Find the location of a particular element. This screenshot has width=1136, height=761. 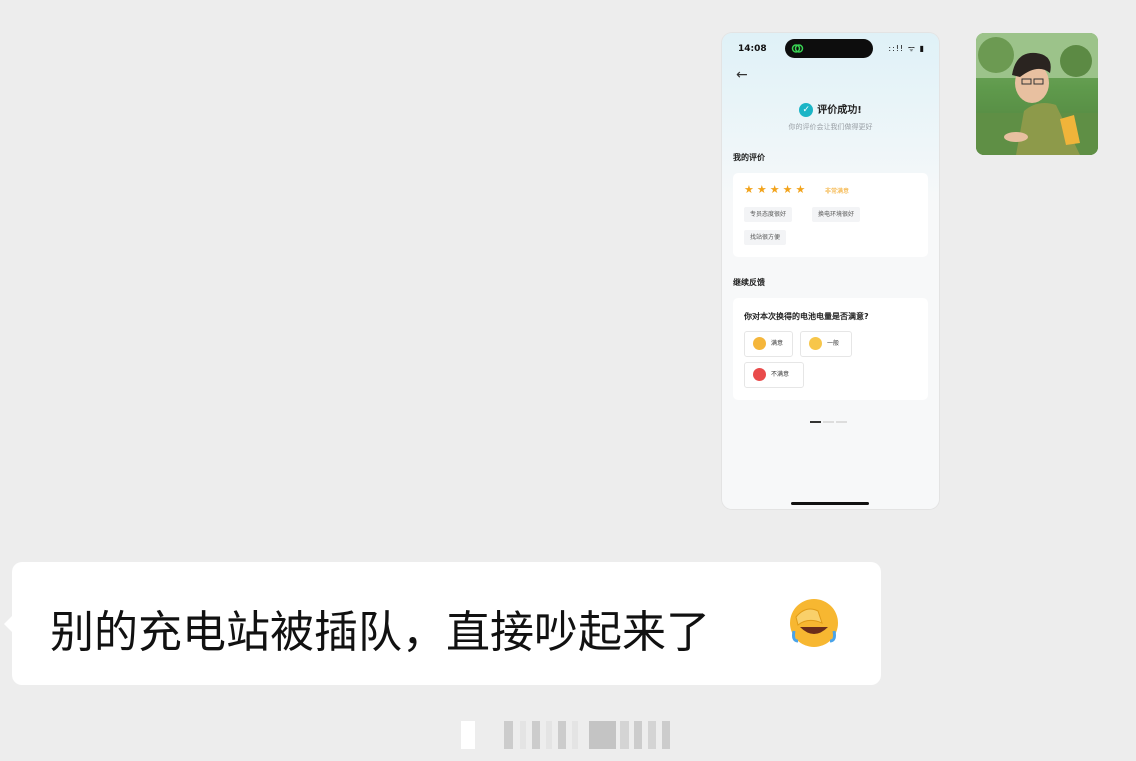

option-satisfied: 满意 is located at coordinates (768, 344).